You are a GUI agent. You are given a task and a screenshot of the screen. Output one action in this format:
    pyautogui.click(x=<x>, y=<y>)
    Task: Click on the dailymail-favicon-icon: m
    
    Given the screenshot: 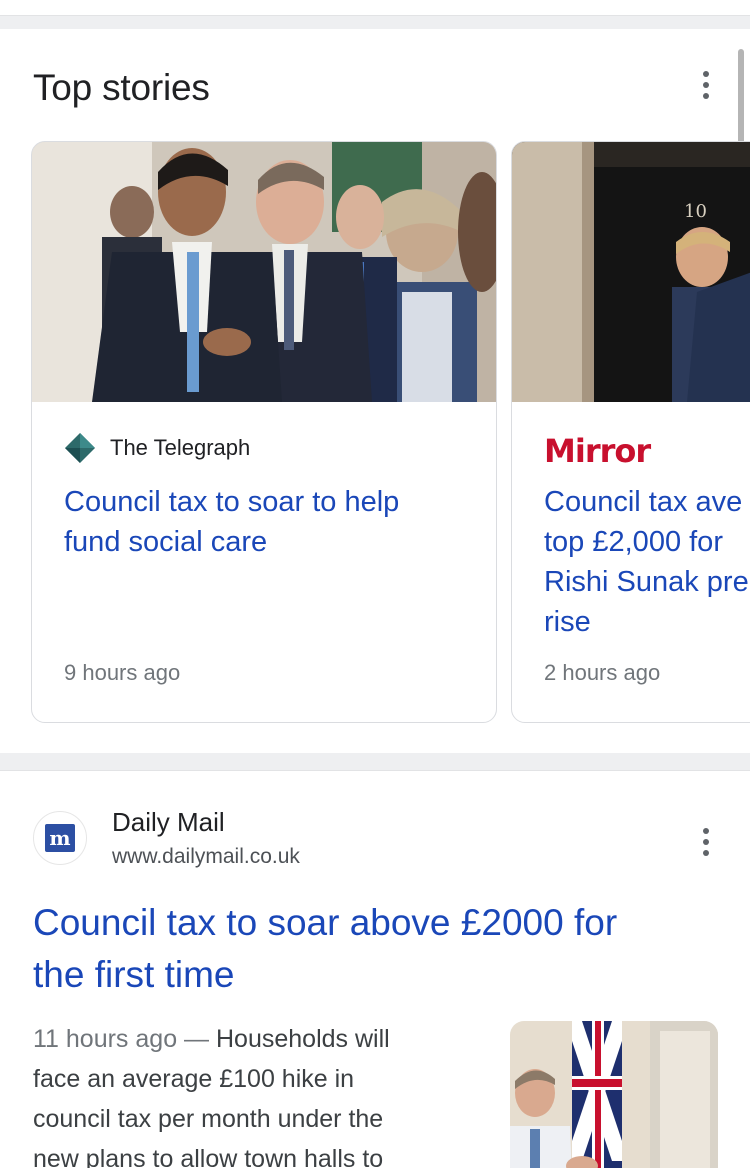 What is the action you would take?
    pyautogui.click(x=60, y=838)
    